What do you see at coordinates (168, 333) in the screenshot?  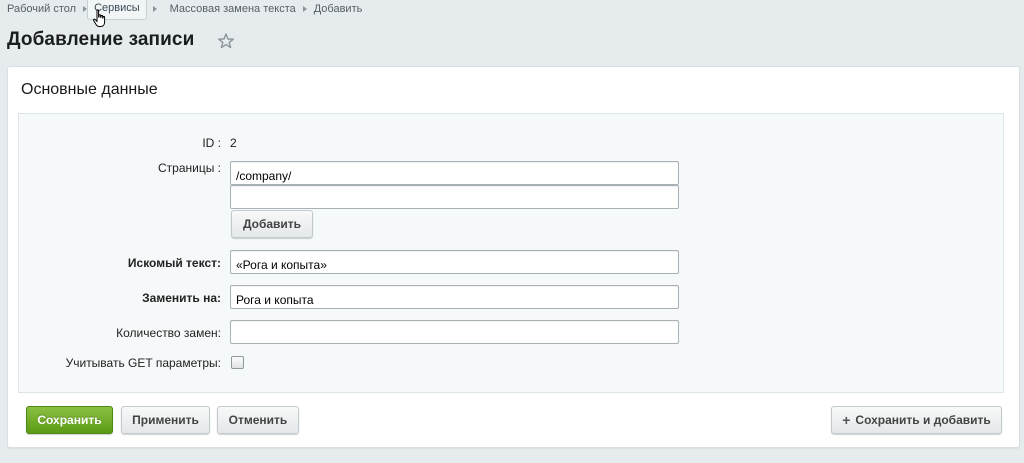 I see `replace-count-label: Количество замен:` at bounding box center [168, 333].